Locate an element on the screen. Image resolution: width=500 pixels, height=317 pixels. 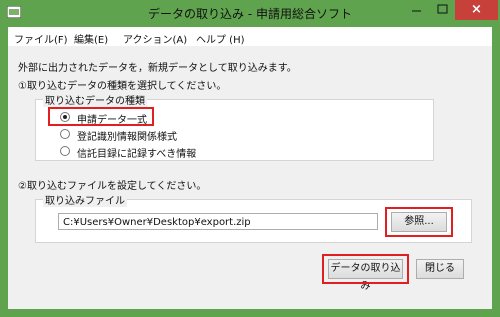
close-icon: × is located at coordinates (476, 9).